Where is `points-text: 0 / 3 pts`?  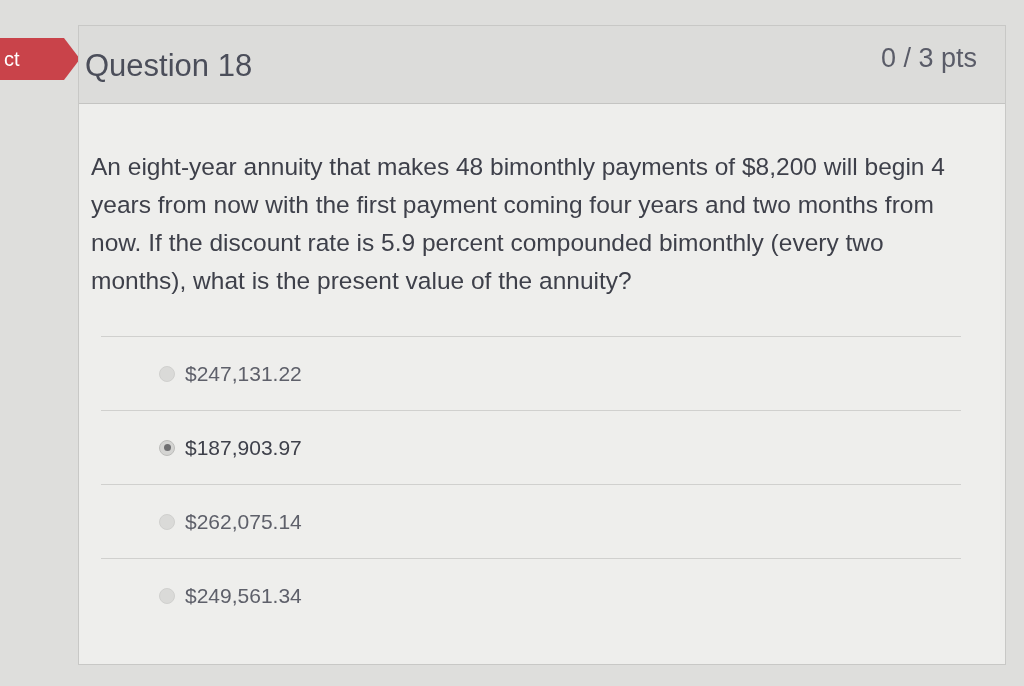 points-text: 0 / 3 pts is located at coordinates (928, 59).